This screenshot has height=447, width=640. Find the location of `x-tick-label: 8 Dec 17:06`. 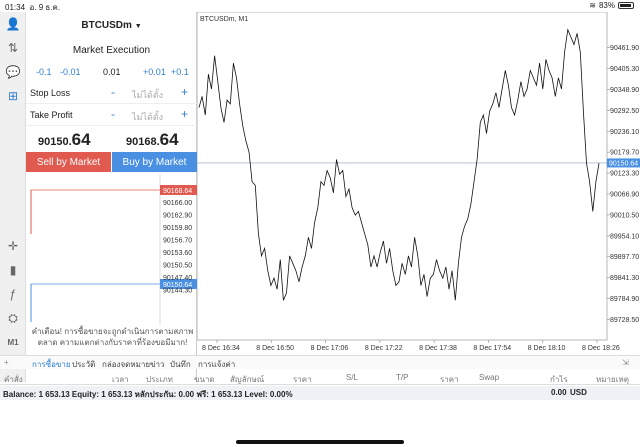

x-tick-label: 8 Dec 17:06 is located at coordinates (330, 348).